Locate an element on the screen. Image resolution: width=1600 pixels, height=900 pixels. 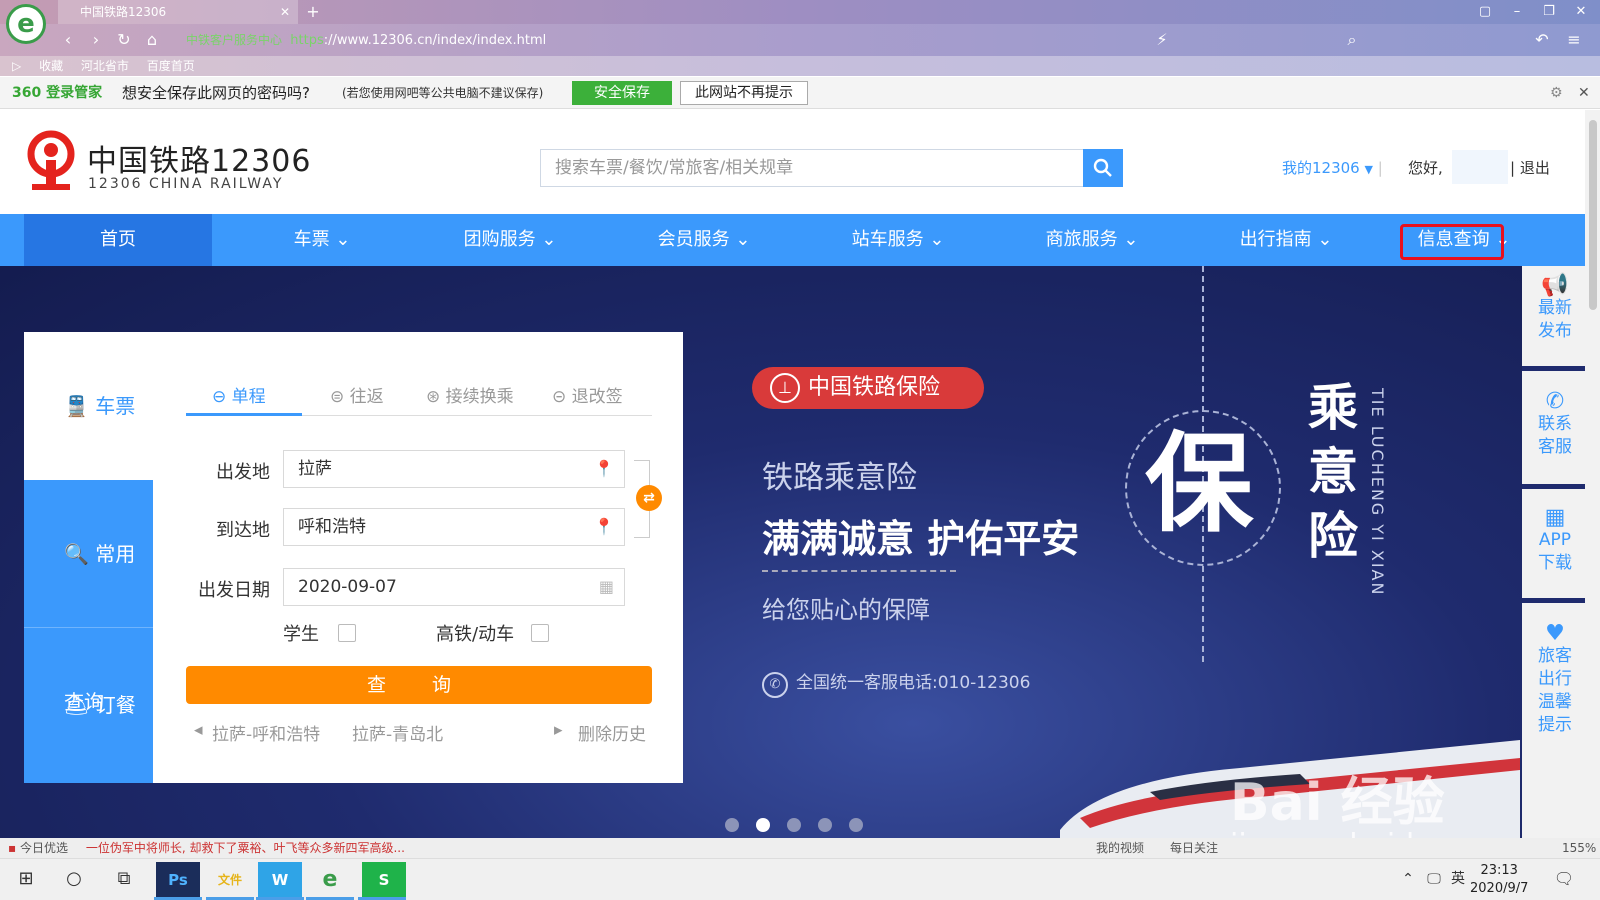
photoshop-app-icon: Ps is located at coordinates (178, 880).